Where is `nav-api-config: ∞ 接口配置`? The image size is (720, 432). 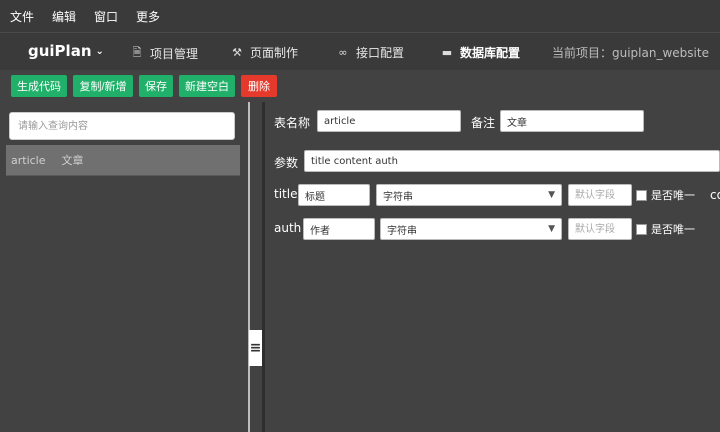
nav-api-config: ∞ 接口配置 is located at coordinates (370, 52).